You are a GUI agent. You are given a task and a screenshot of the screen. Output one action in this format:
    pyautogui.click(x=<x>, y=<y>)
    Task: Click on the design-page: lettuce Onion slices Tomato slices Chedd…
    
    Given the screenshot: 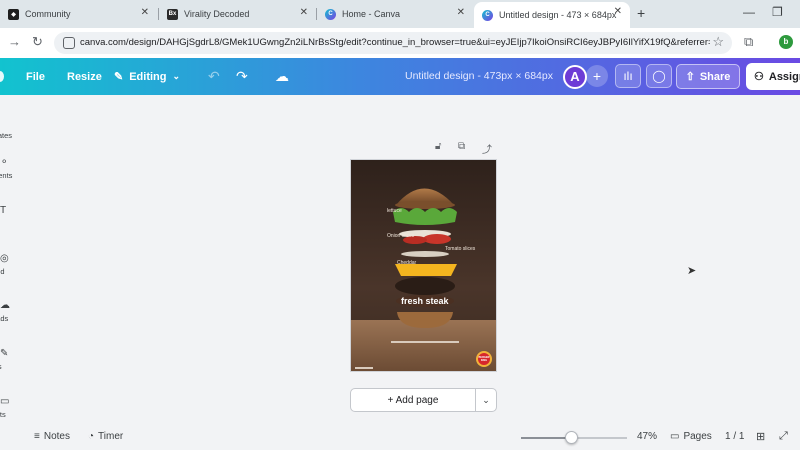 What is the action you would take?
    pyautogui.click(x=423, y=265)
    